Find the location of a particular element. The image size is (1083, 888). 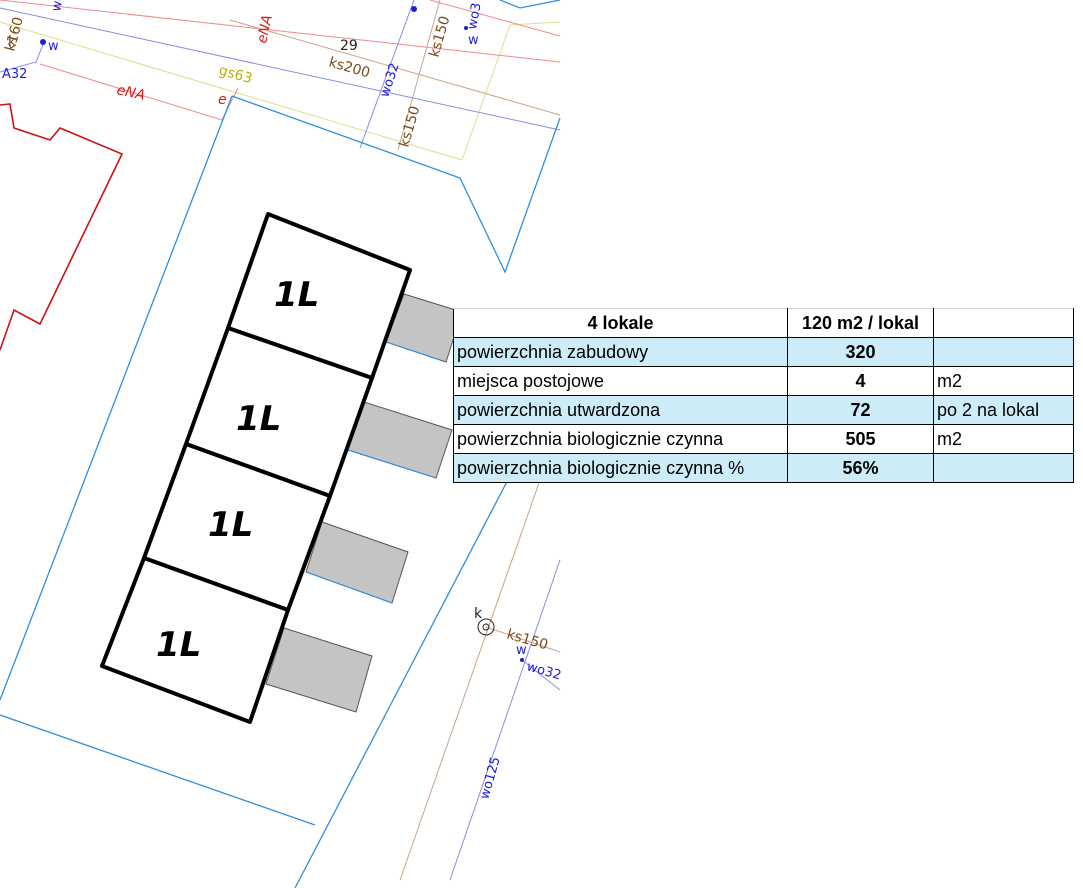

row-label: powierzchnia biologicznie czynna % is located at coordinates (620, 468).